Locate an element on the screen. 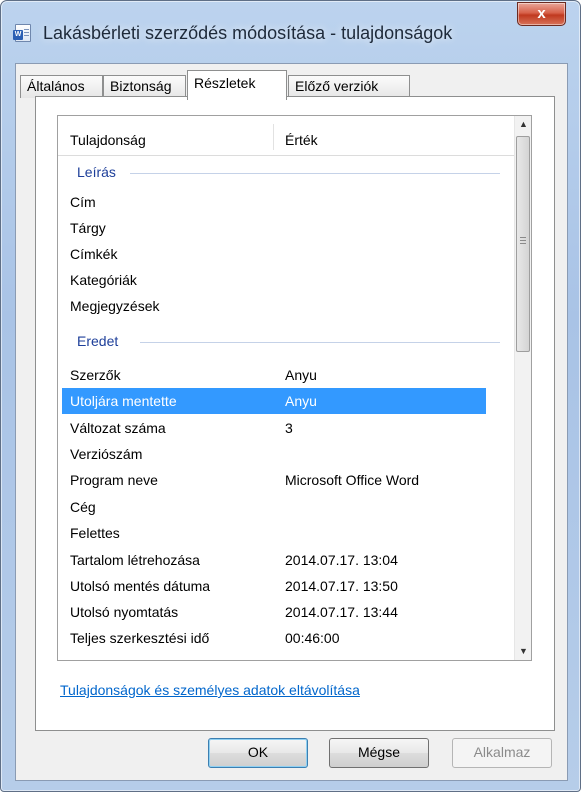 The height and width of the screenshot is (792, 581). list-row: Címkék is located at coordinates (274, 254).